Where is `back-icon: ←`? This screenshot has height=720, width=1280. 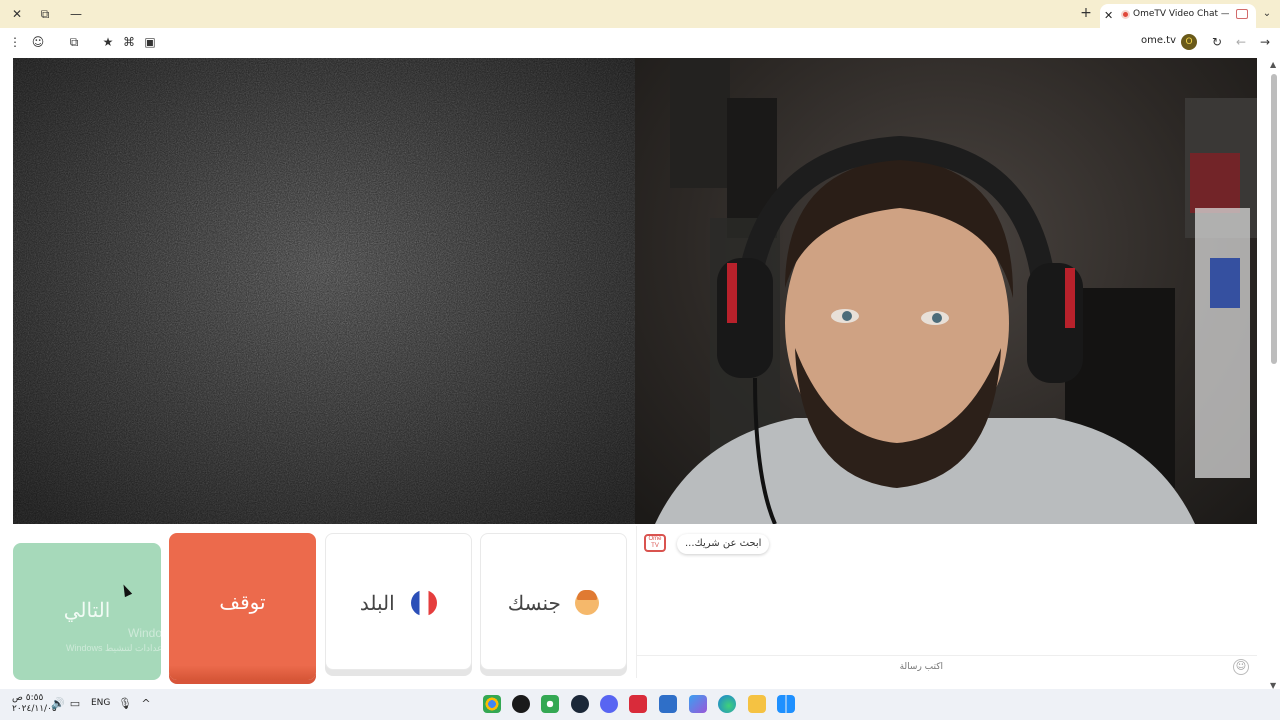
back-icon: ← is located at coordinates (1241, 42).